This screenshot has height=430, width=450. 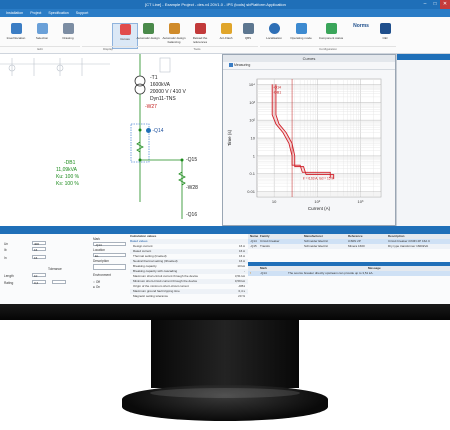 What do you see at coordinates (151, 107) in the screenshot?
I see `w27-label: -W27` at bounding box center [151, 107].